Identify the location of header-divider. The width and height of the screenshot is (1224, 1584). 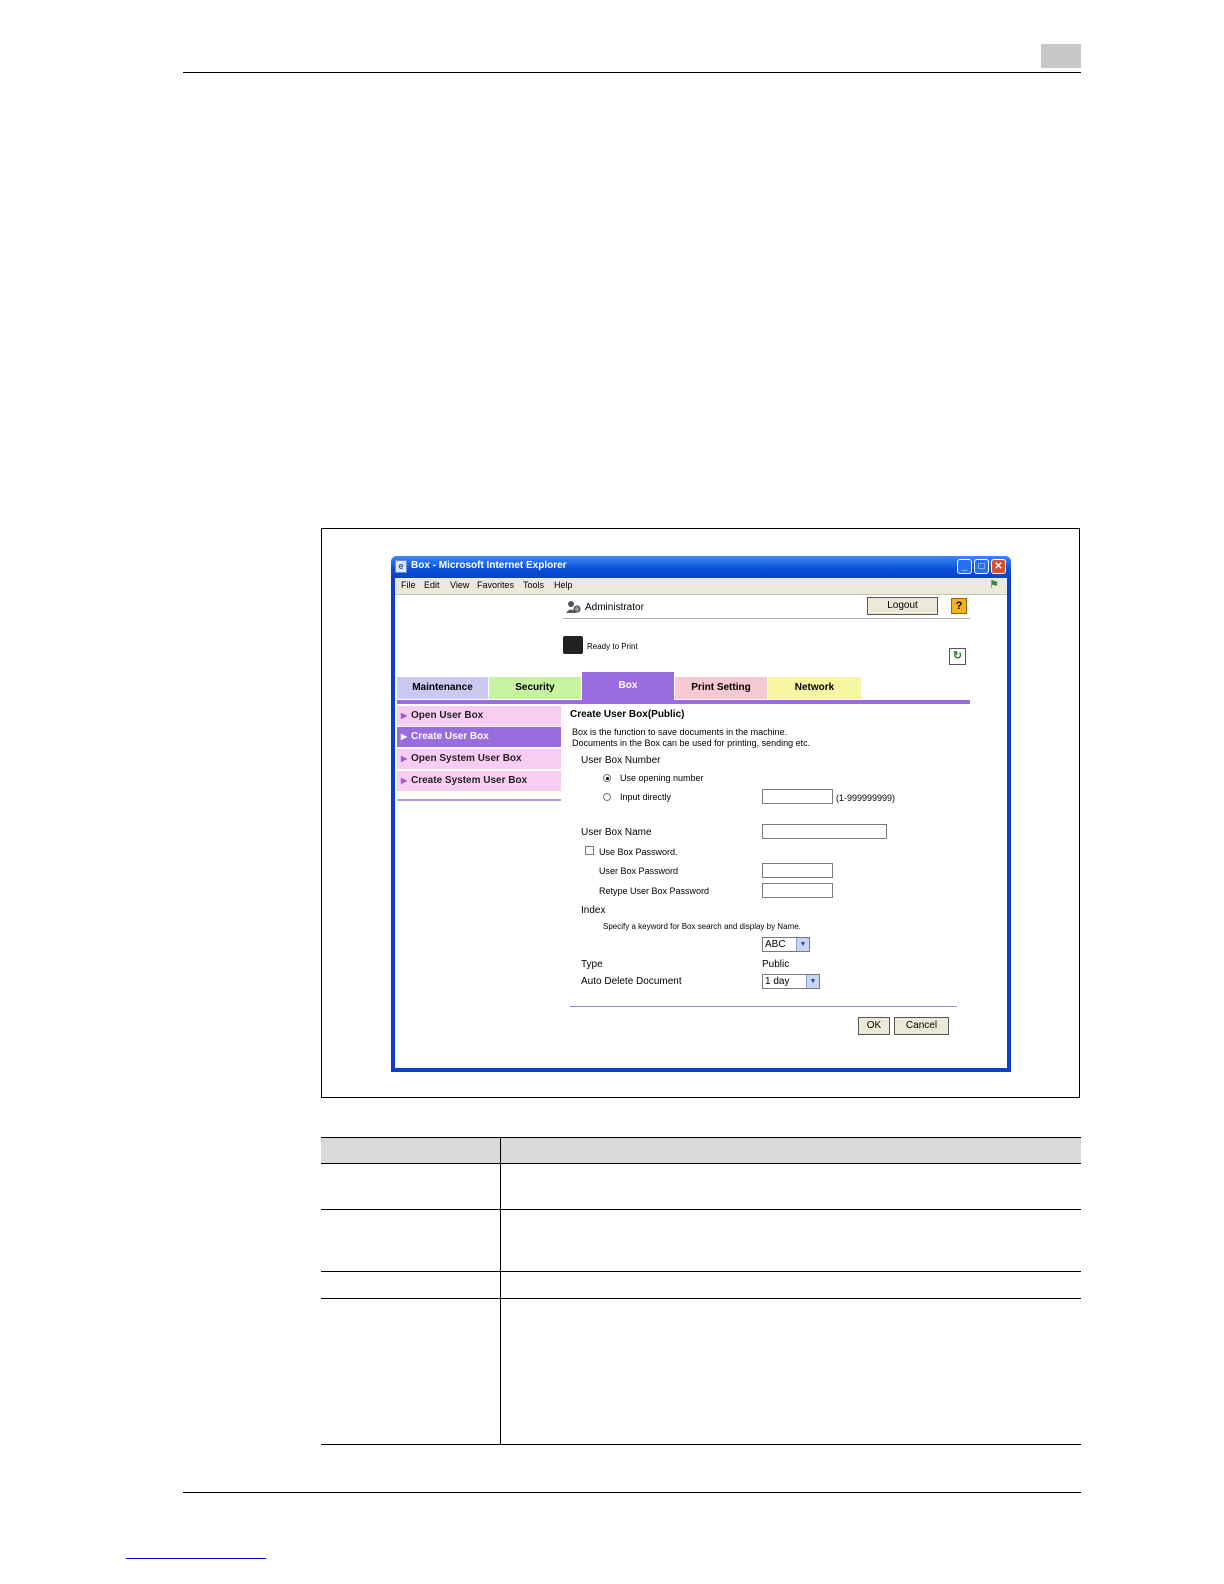
(766, 618).